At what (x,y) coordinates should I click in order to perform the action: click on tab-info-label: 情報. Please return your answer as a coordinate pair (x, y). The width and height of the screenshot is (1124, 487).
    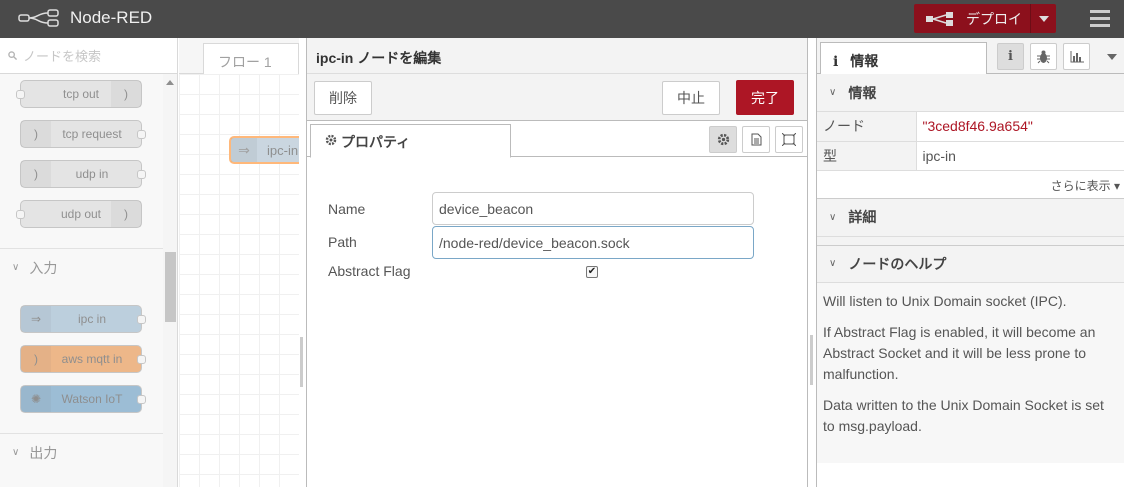
    Looking at the image, I should click on (864, 61).